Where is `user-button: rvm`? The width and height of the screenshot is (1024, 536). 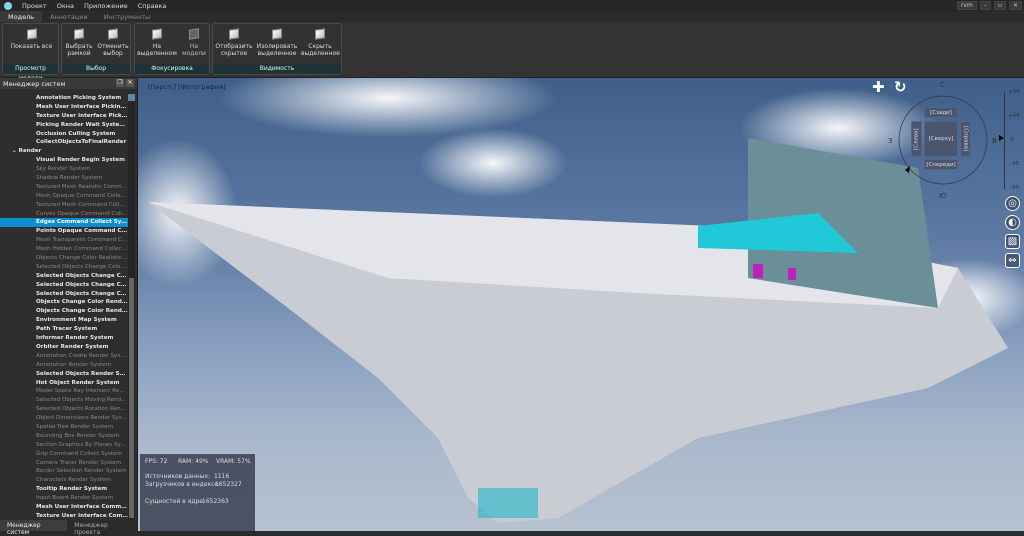 user-button: rvm is located at coordinates (966, 5).